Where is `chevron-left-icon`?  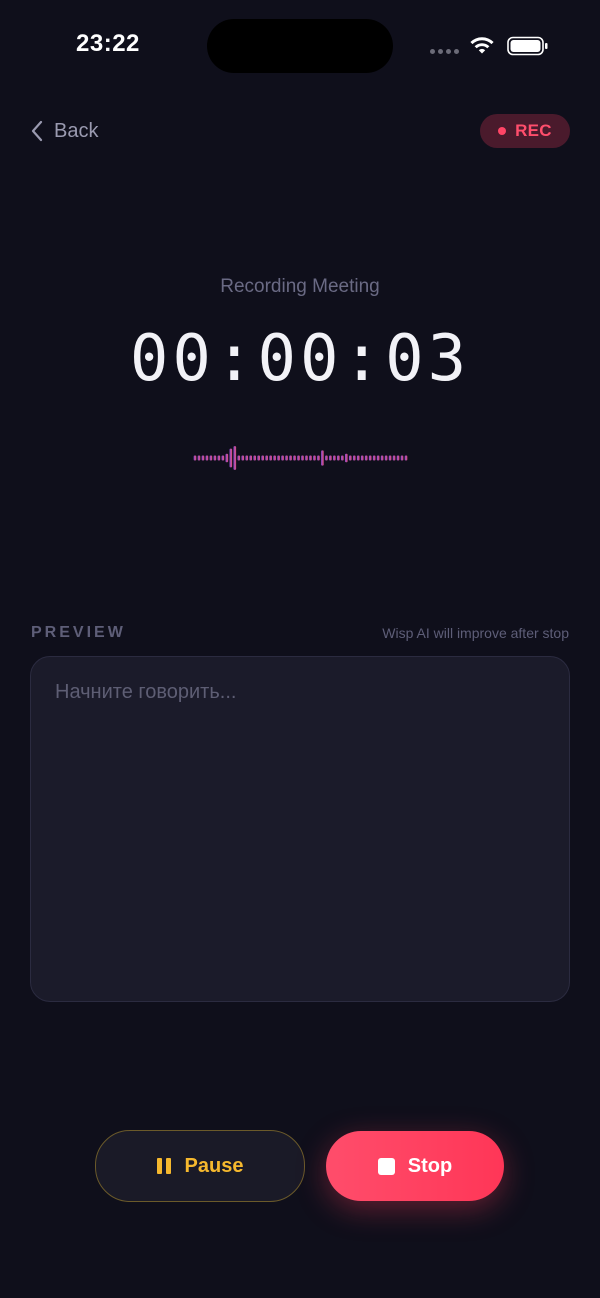 chevron-left-icon is located at coordinates (37, 131).